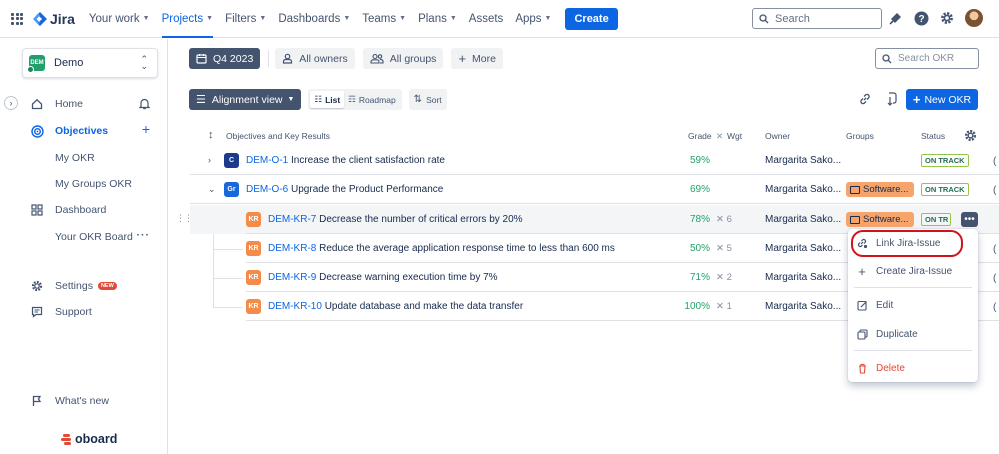 The height and width of the screenshot is (454, 999). I want to click on profile-avatar, so click(974, 18).